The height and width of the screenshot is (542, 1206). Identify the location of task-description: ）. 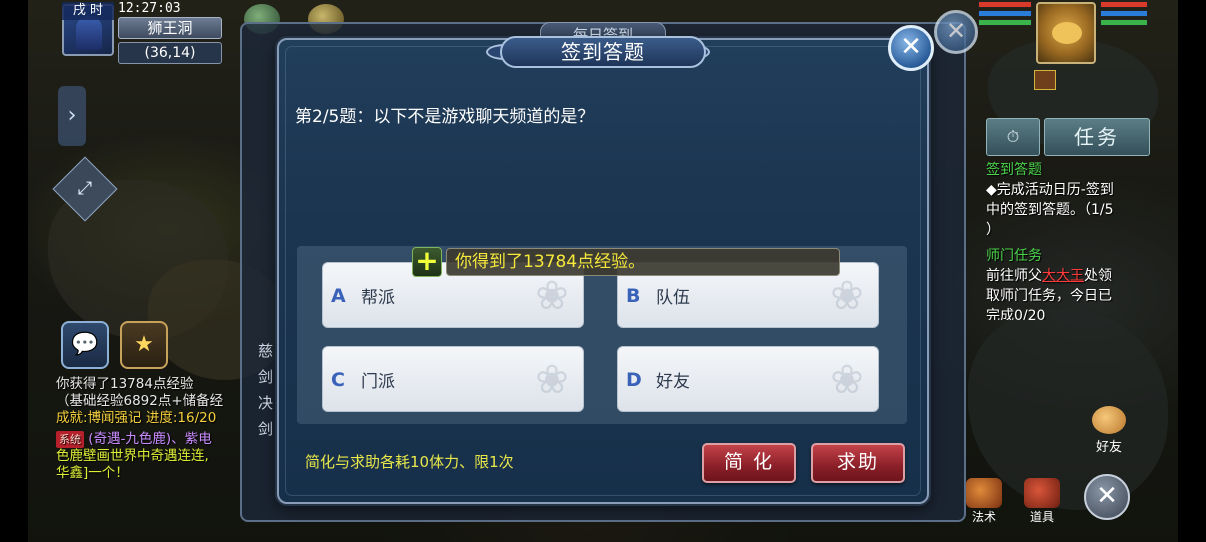
(993, 230).